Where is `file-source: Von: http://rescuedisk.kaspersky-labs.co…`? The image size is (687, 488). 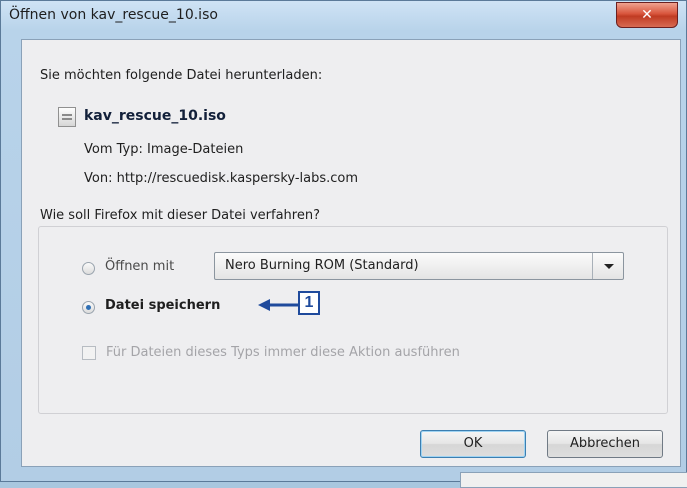 file-source: Von: http://rescuedisk.kaspersky-labs.co… is located at coordinates (221, 178).